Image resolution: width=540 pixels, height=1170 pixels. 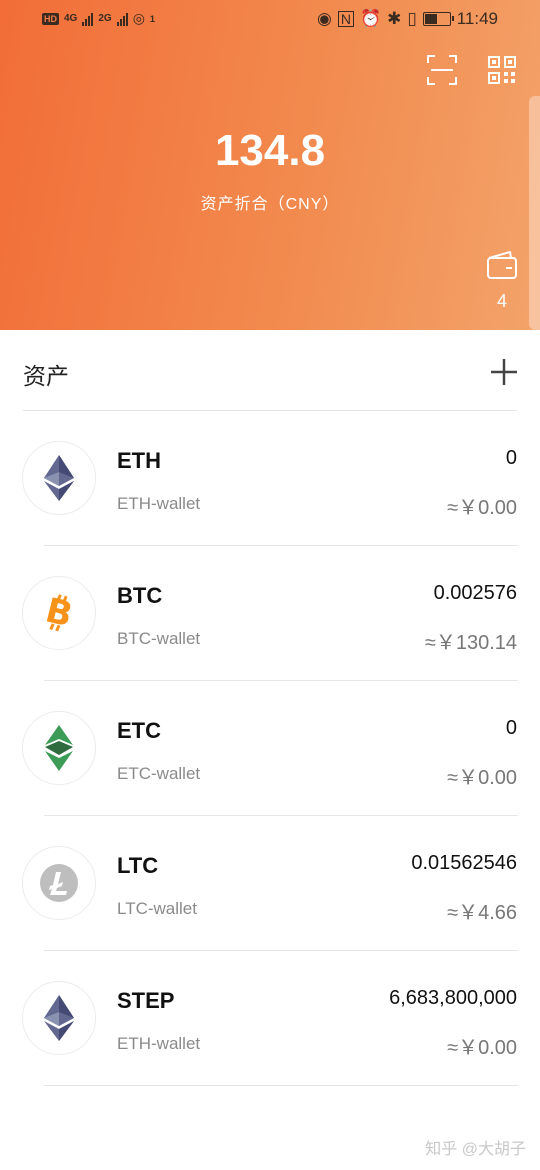 What do you see at coordinates (324, 18) in the screenshot?
I see `eye-icon: ◉` at bounding box center [324, 18].